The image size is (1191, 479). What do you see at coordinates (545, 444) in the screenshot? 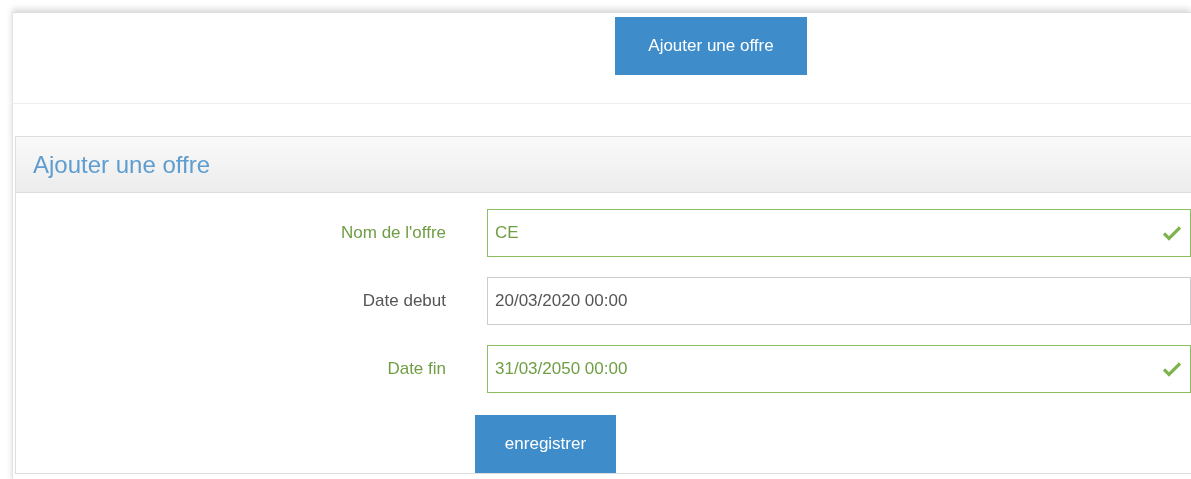
I see `save-button: enregistrer` at bounding box center [545, 444].